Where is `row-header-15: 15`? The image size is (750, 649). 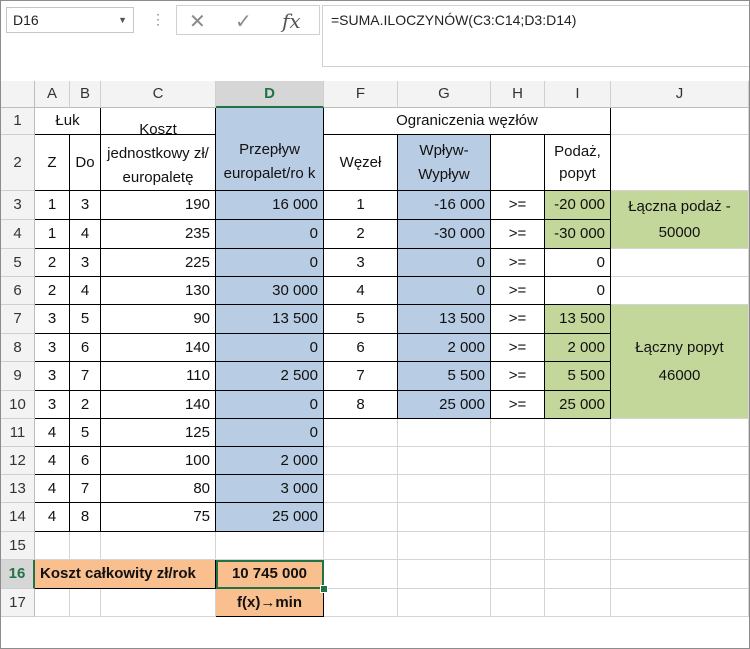
row-header-15: 15 is located at coordinates (18, 546).